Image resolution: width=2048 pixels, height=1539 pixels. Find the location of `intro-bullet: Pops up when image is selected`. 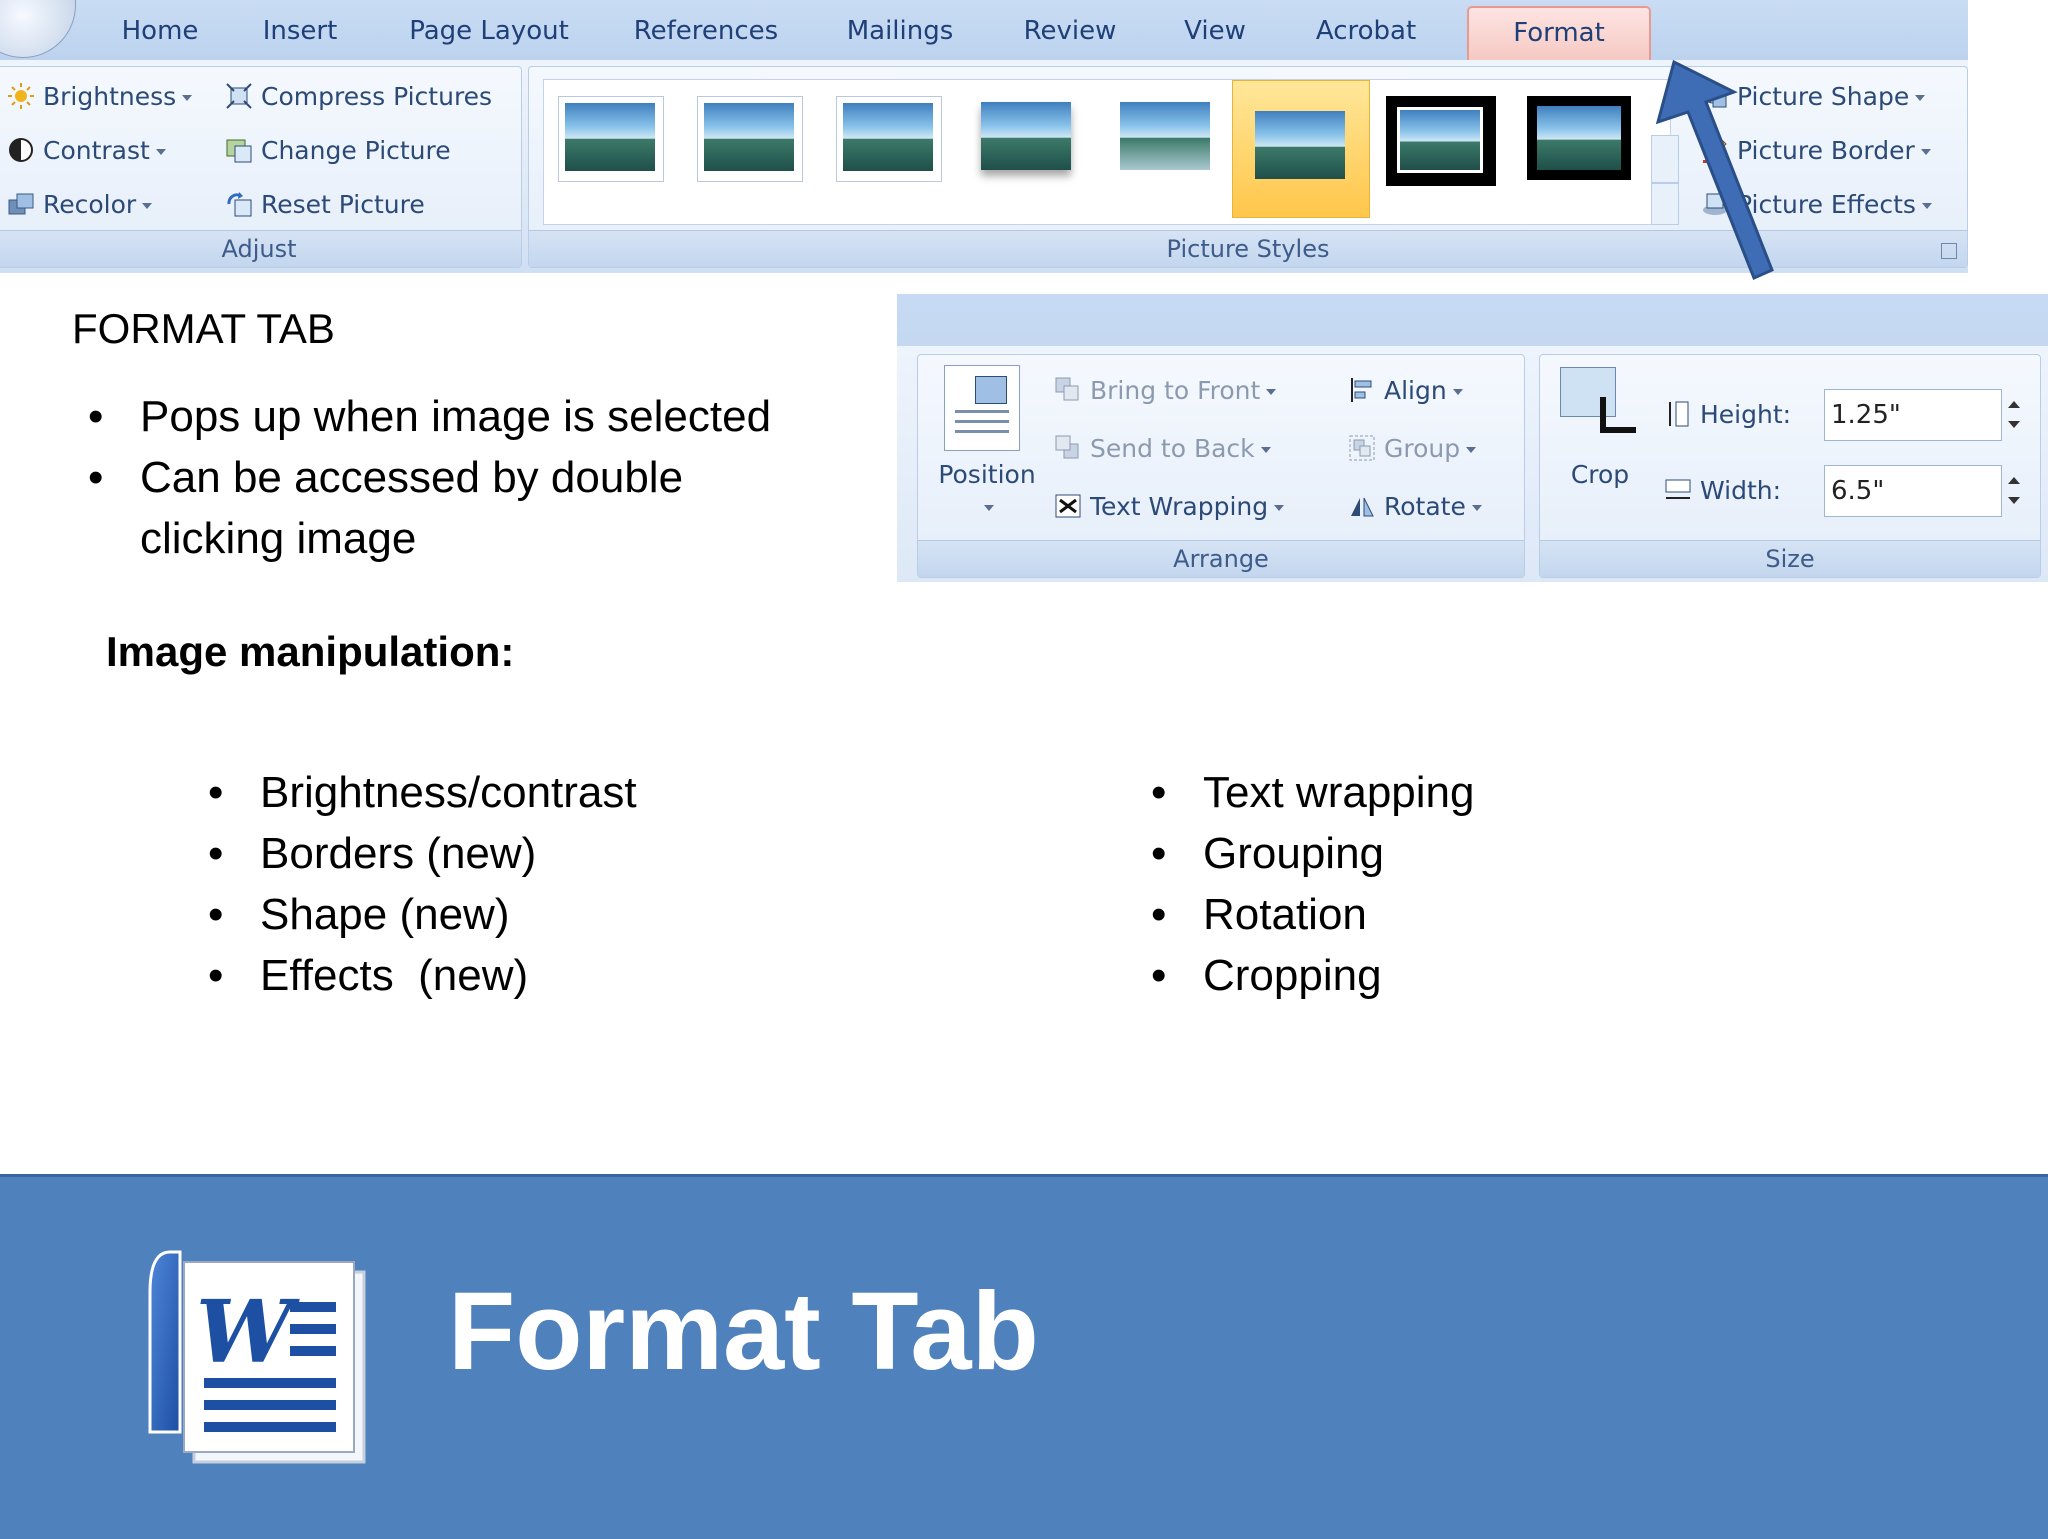

intro-bullet: Pops up when image is selected is located at coordinates (468, 416).